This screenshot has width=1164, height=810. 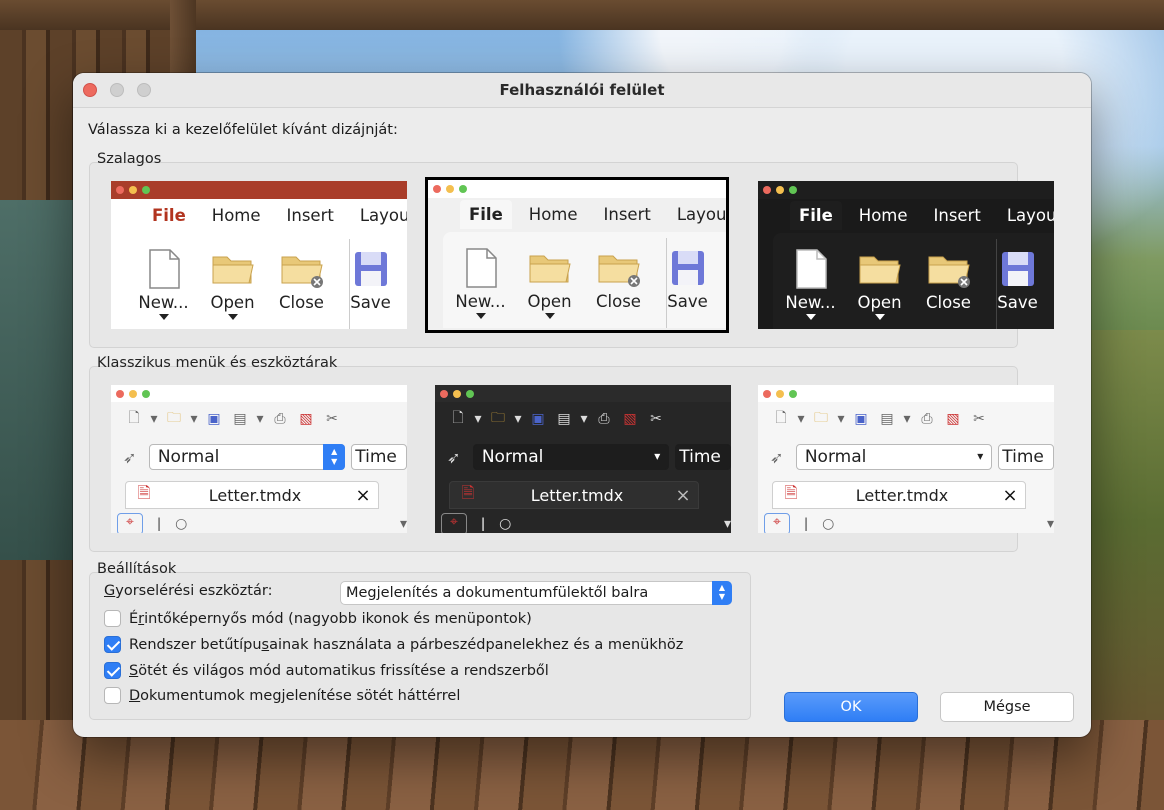 I want to click on close-tab-icon: ×, so click(x=1010, y=495).